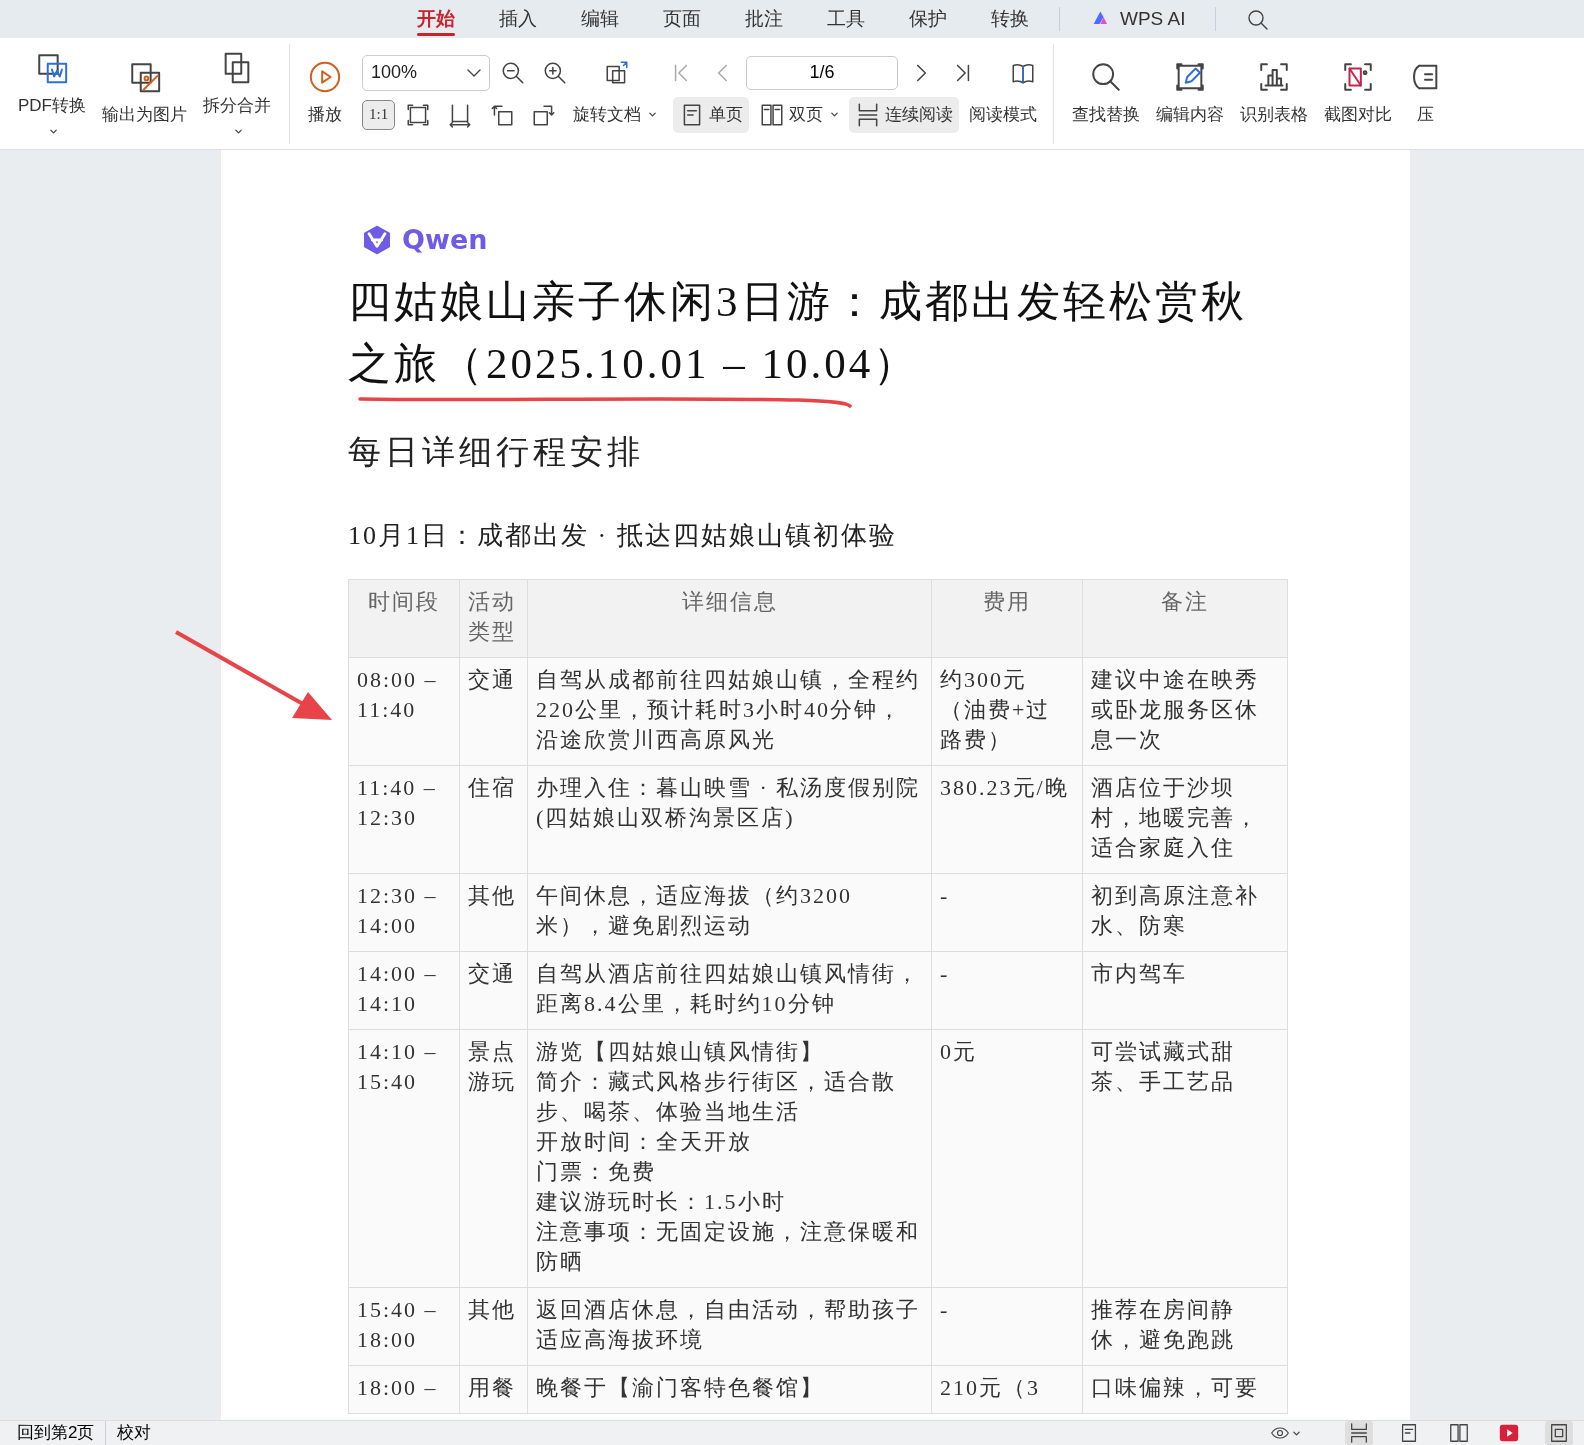  I want to click on table-cell: 初到高原注意补水、防寒, so click(1185, 912).